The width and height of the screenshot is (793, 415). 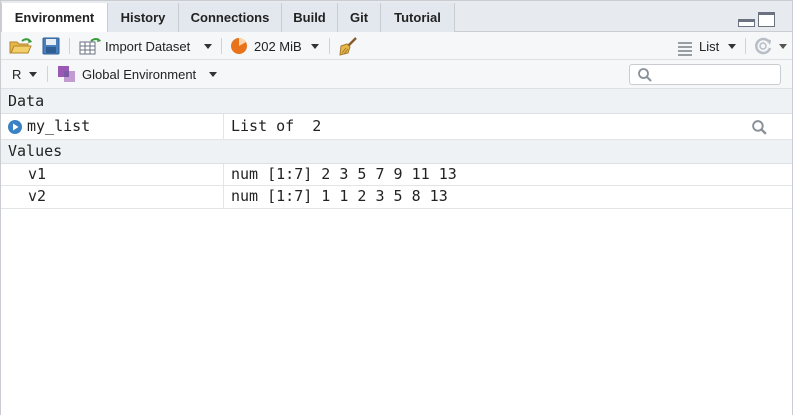 What do you see at coordinates (344, 174) in the screenshot?
I see `variable-value: num [1:7] 2 3 5 7 9 11 13` at bounding box center [344, 174].